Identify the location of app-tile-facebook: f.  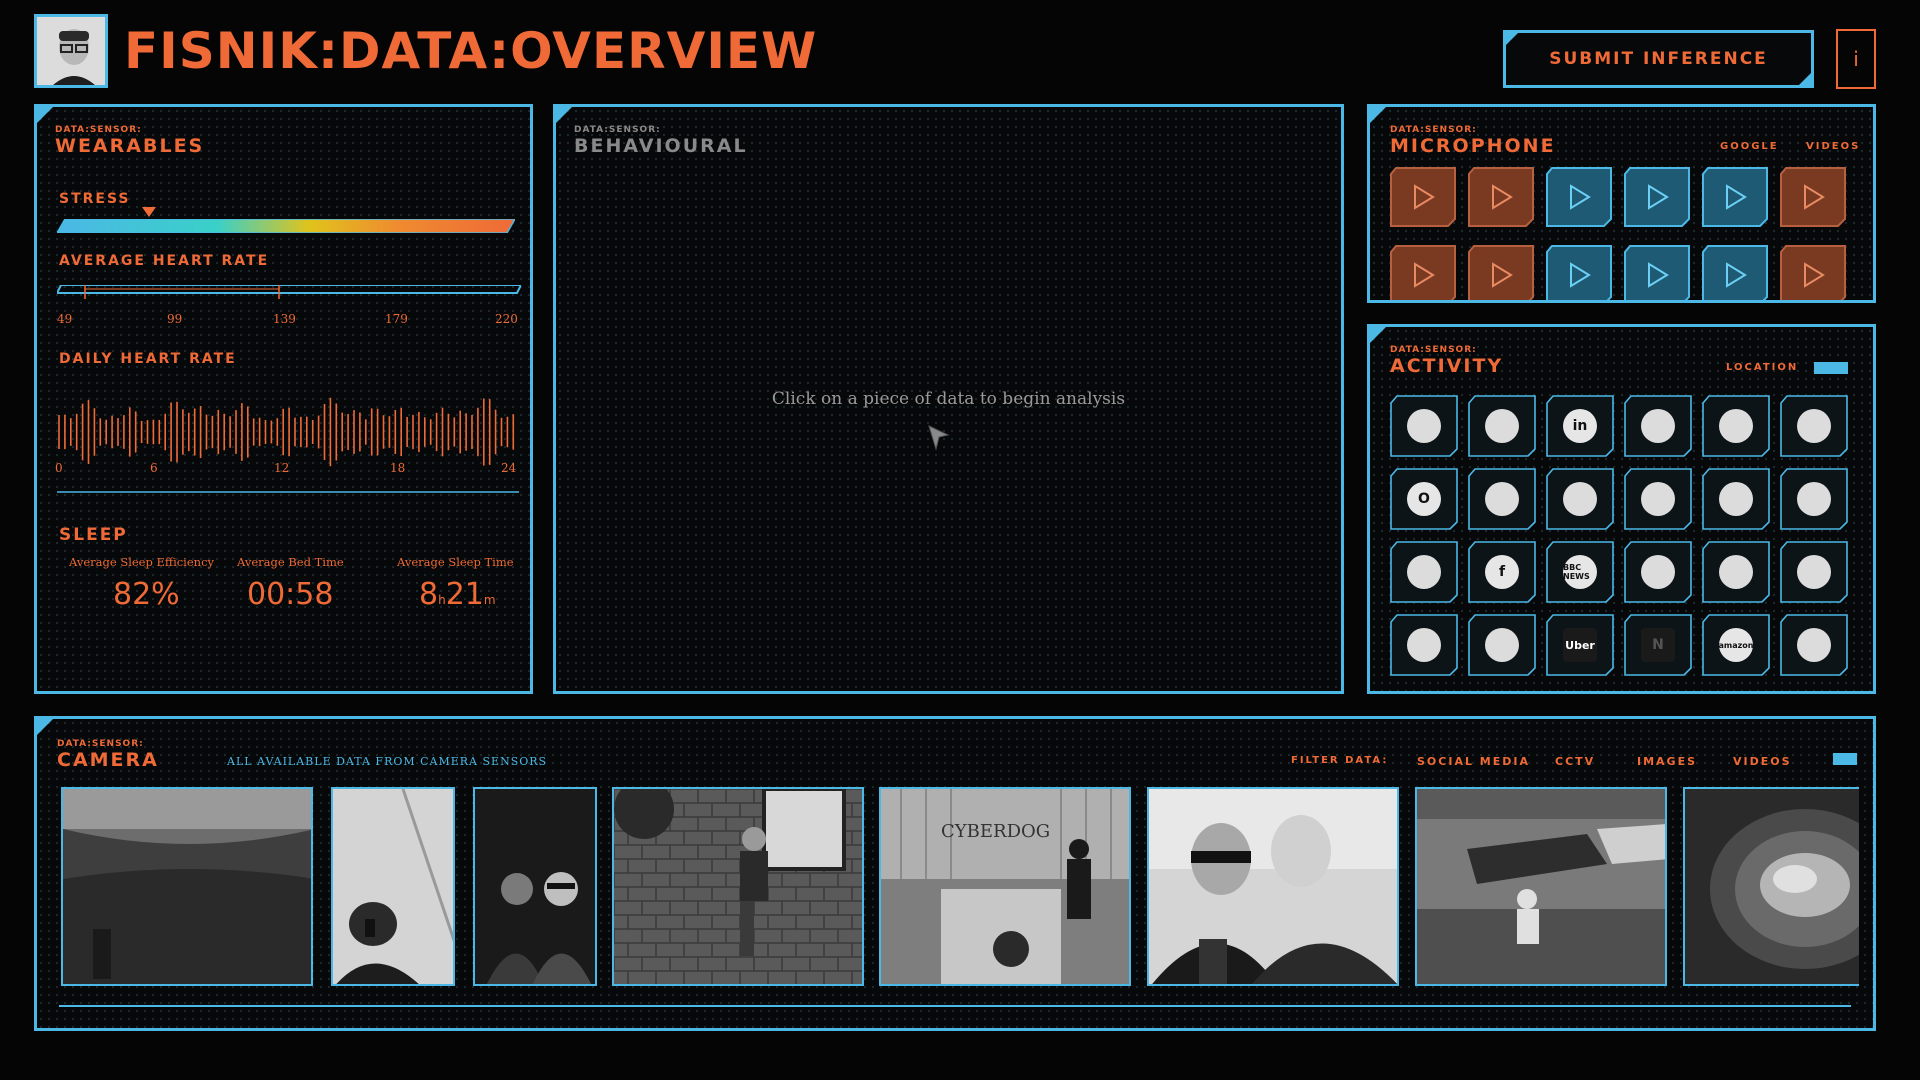
(1502, 572).